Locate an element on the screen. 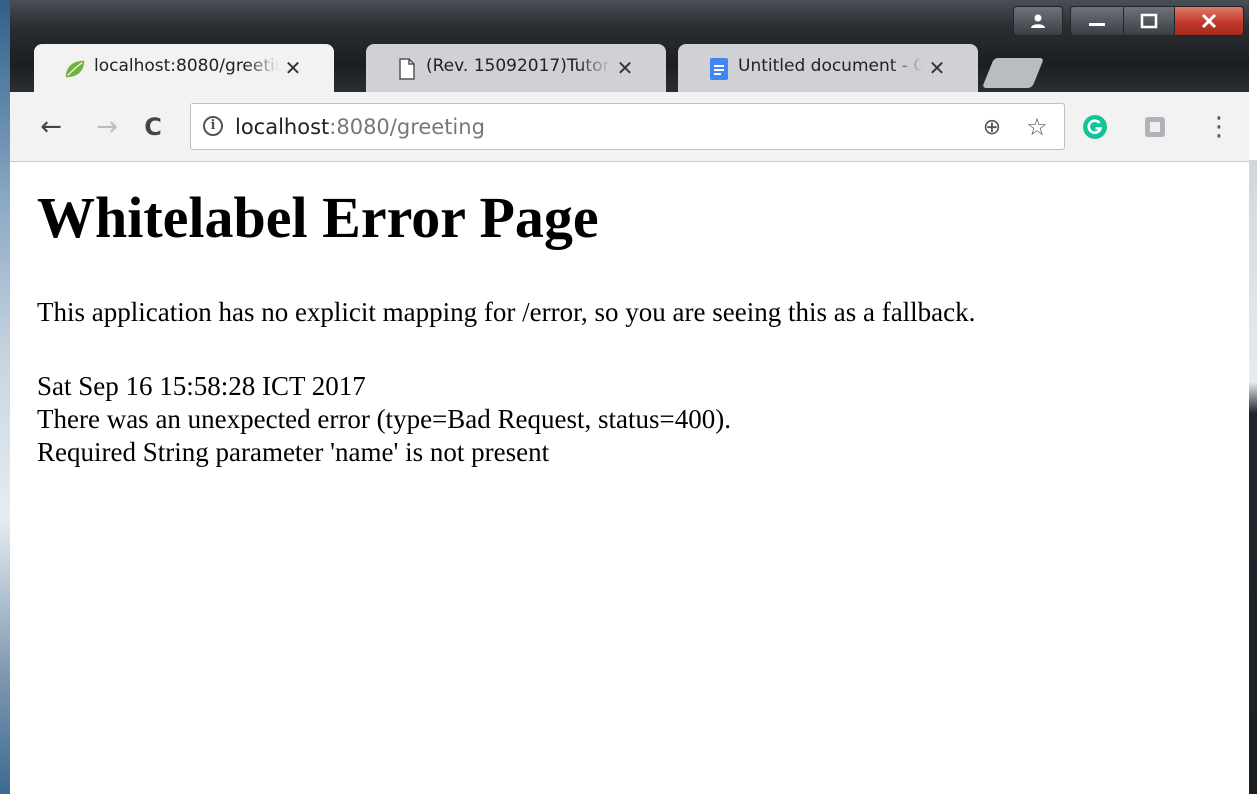  menu-button: ⋮ is located at coordinates (1219, 127).